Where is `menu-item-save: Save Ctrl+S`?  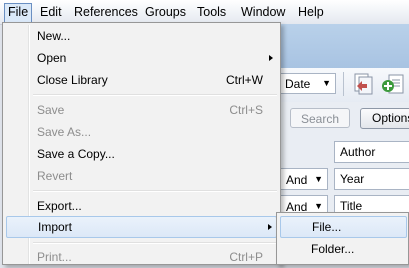
menu-item-save: Save Ctrl+S is located at coordinates (141, 110).